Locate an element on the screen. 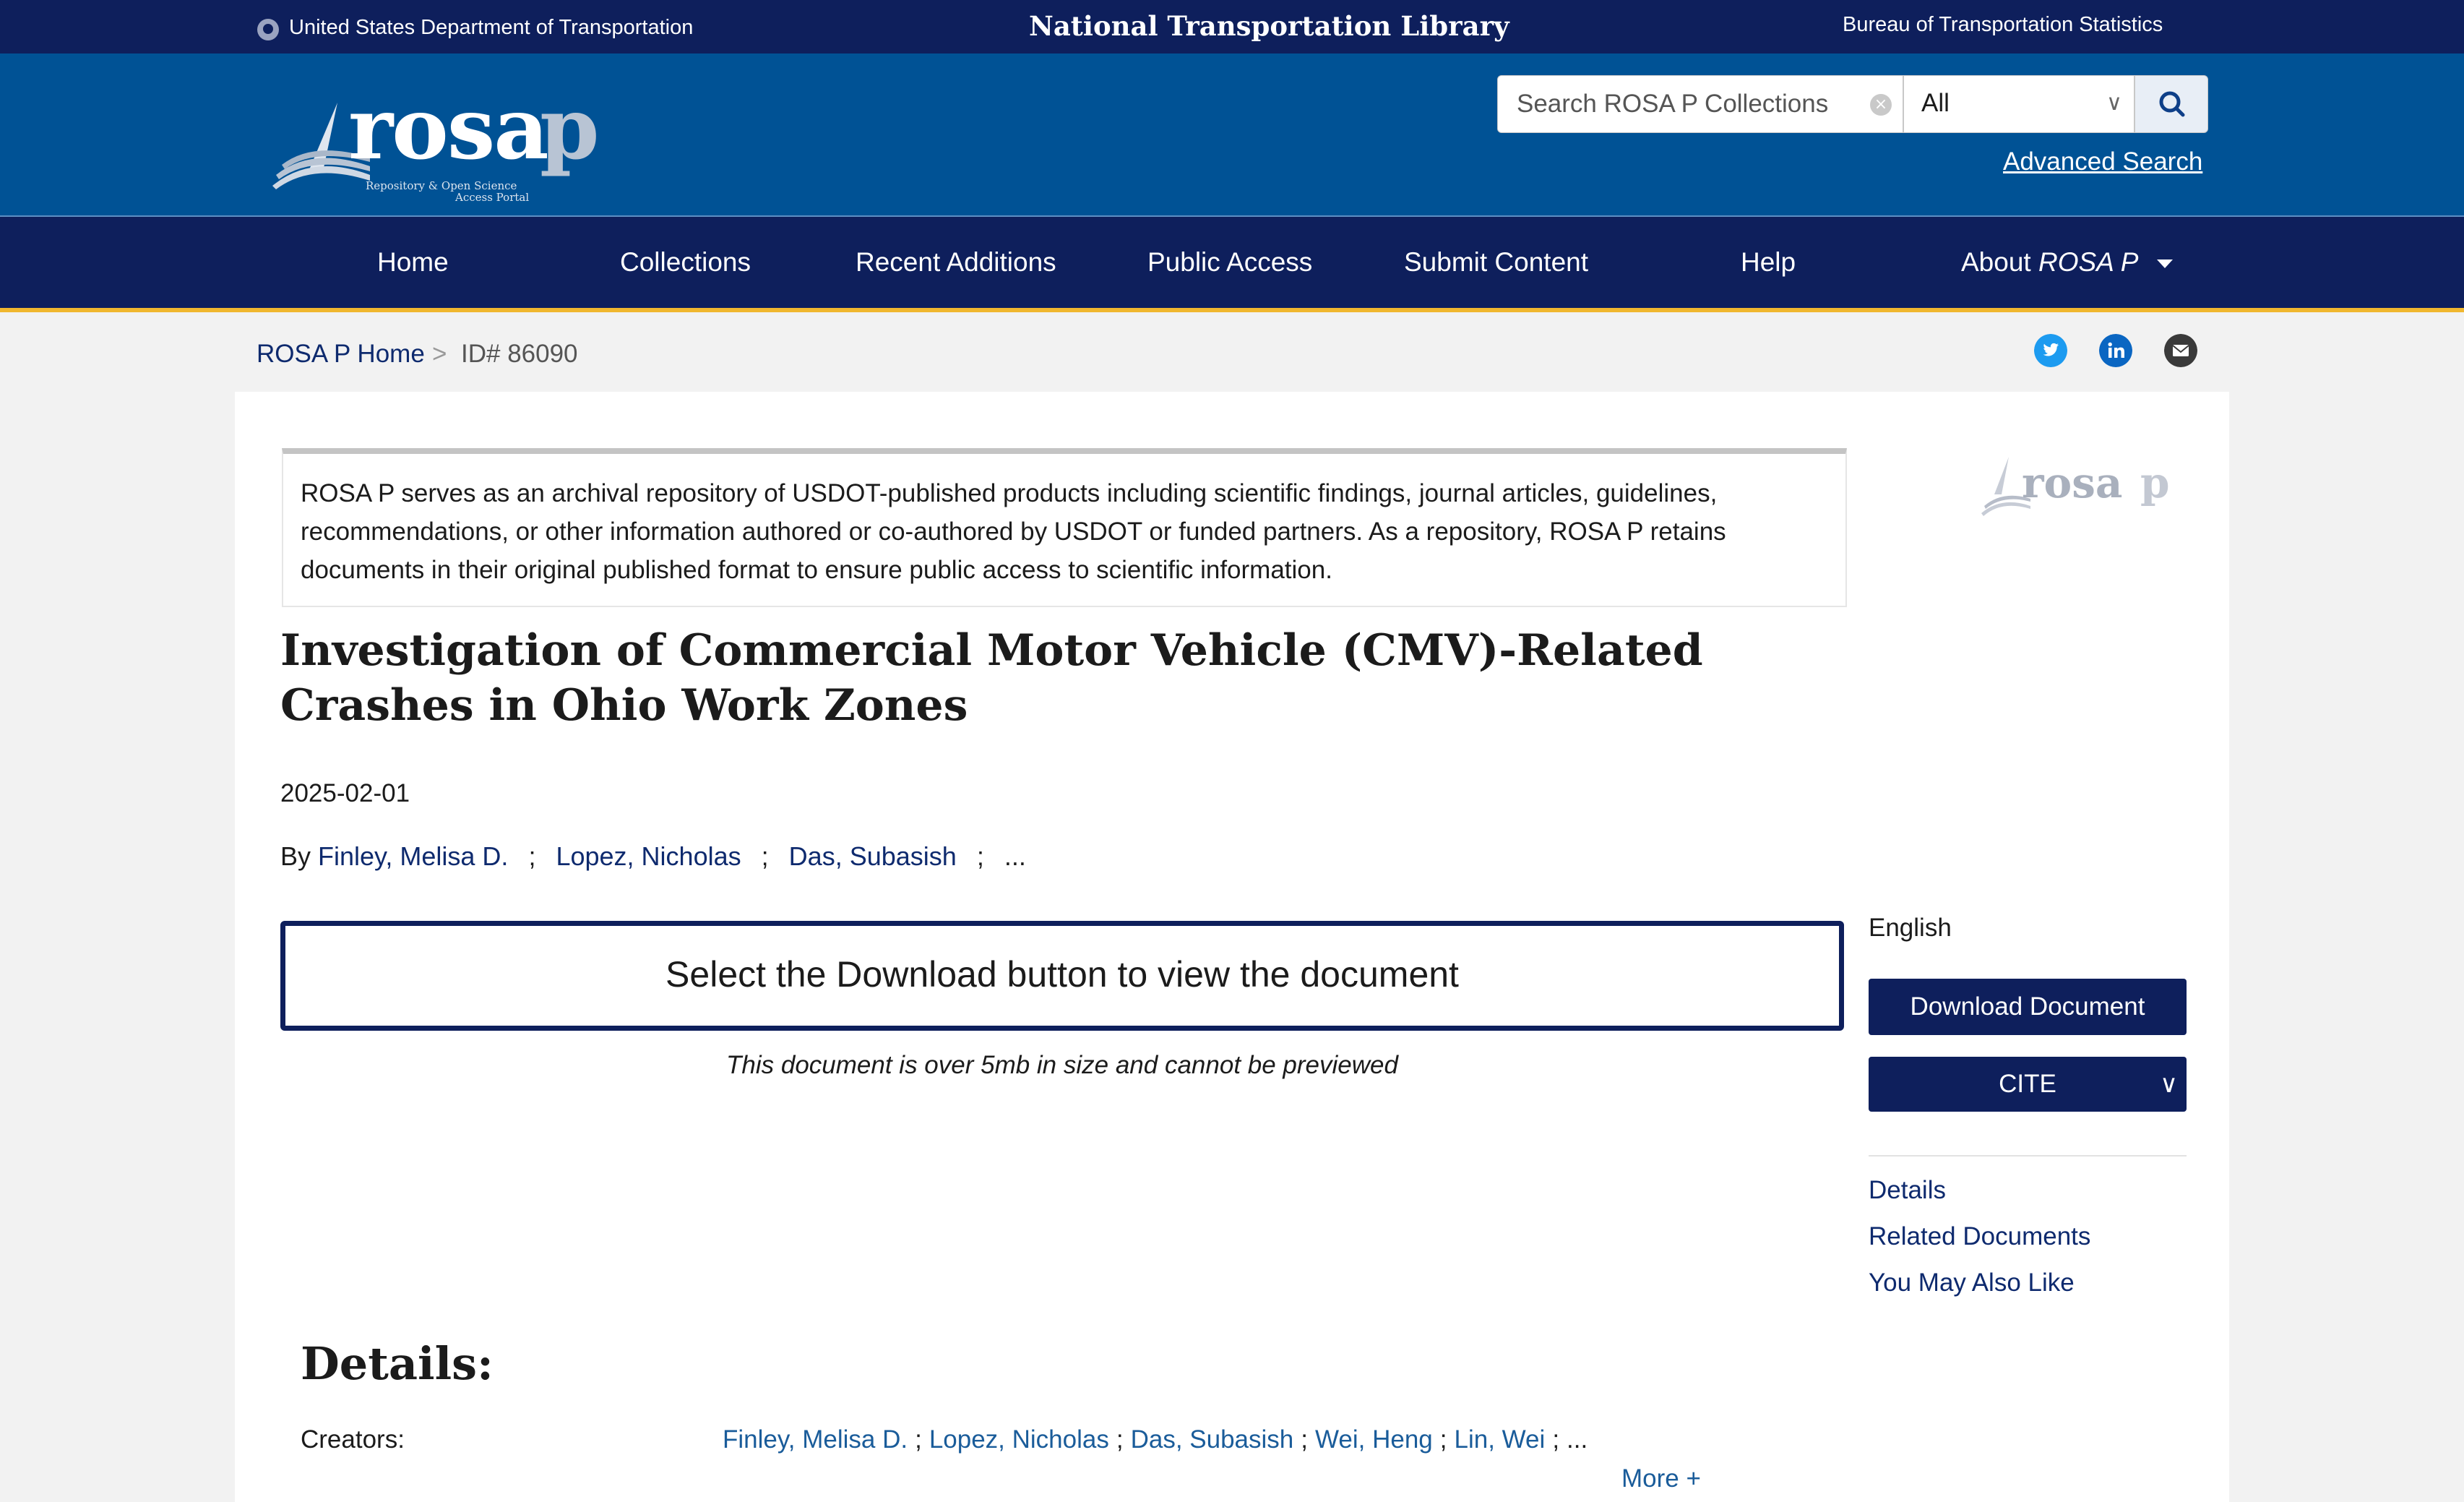 Image resolution: width=2464 pixels, height=1502 pixels. nav-collections: Collections is located at coordinates (685, 262).